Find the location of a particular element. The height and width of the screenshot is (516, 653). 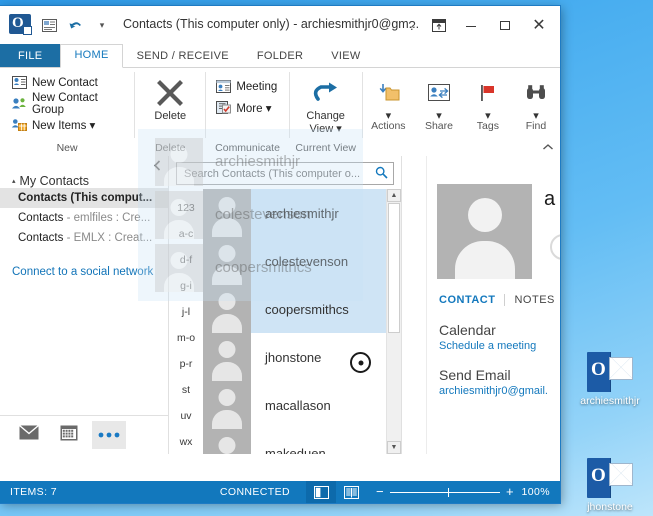

minimize-button is located at coordinates (471, 25).